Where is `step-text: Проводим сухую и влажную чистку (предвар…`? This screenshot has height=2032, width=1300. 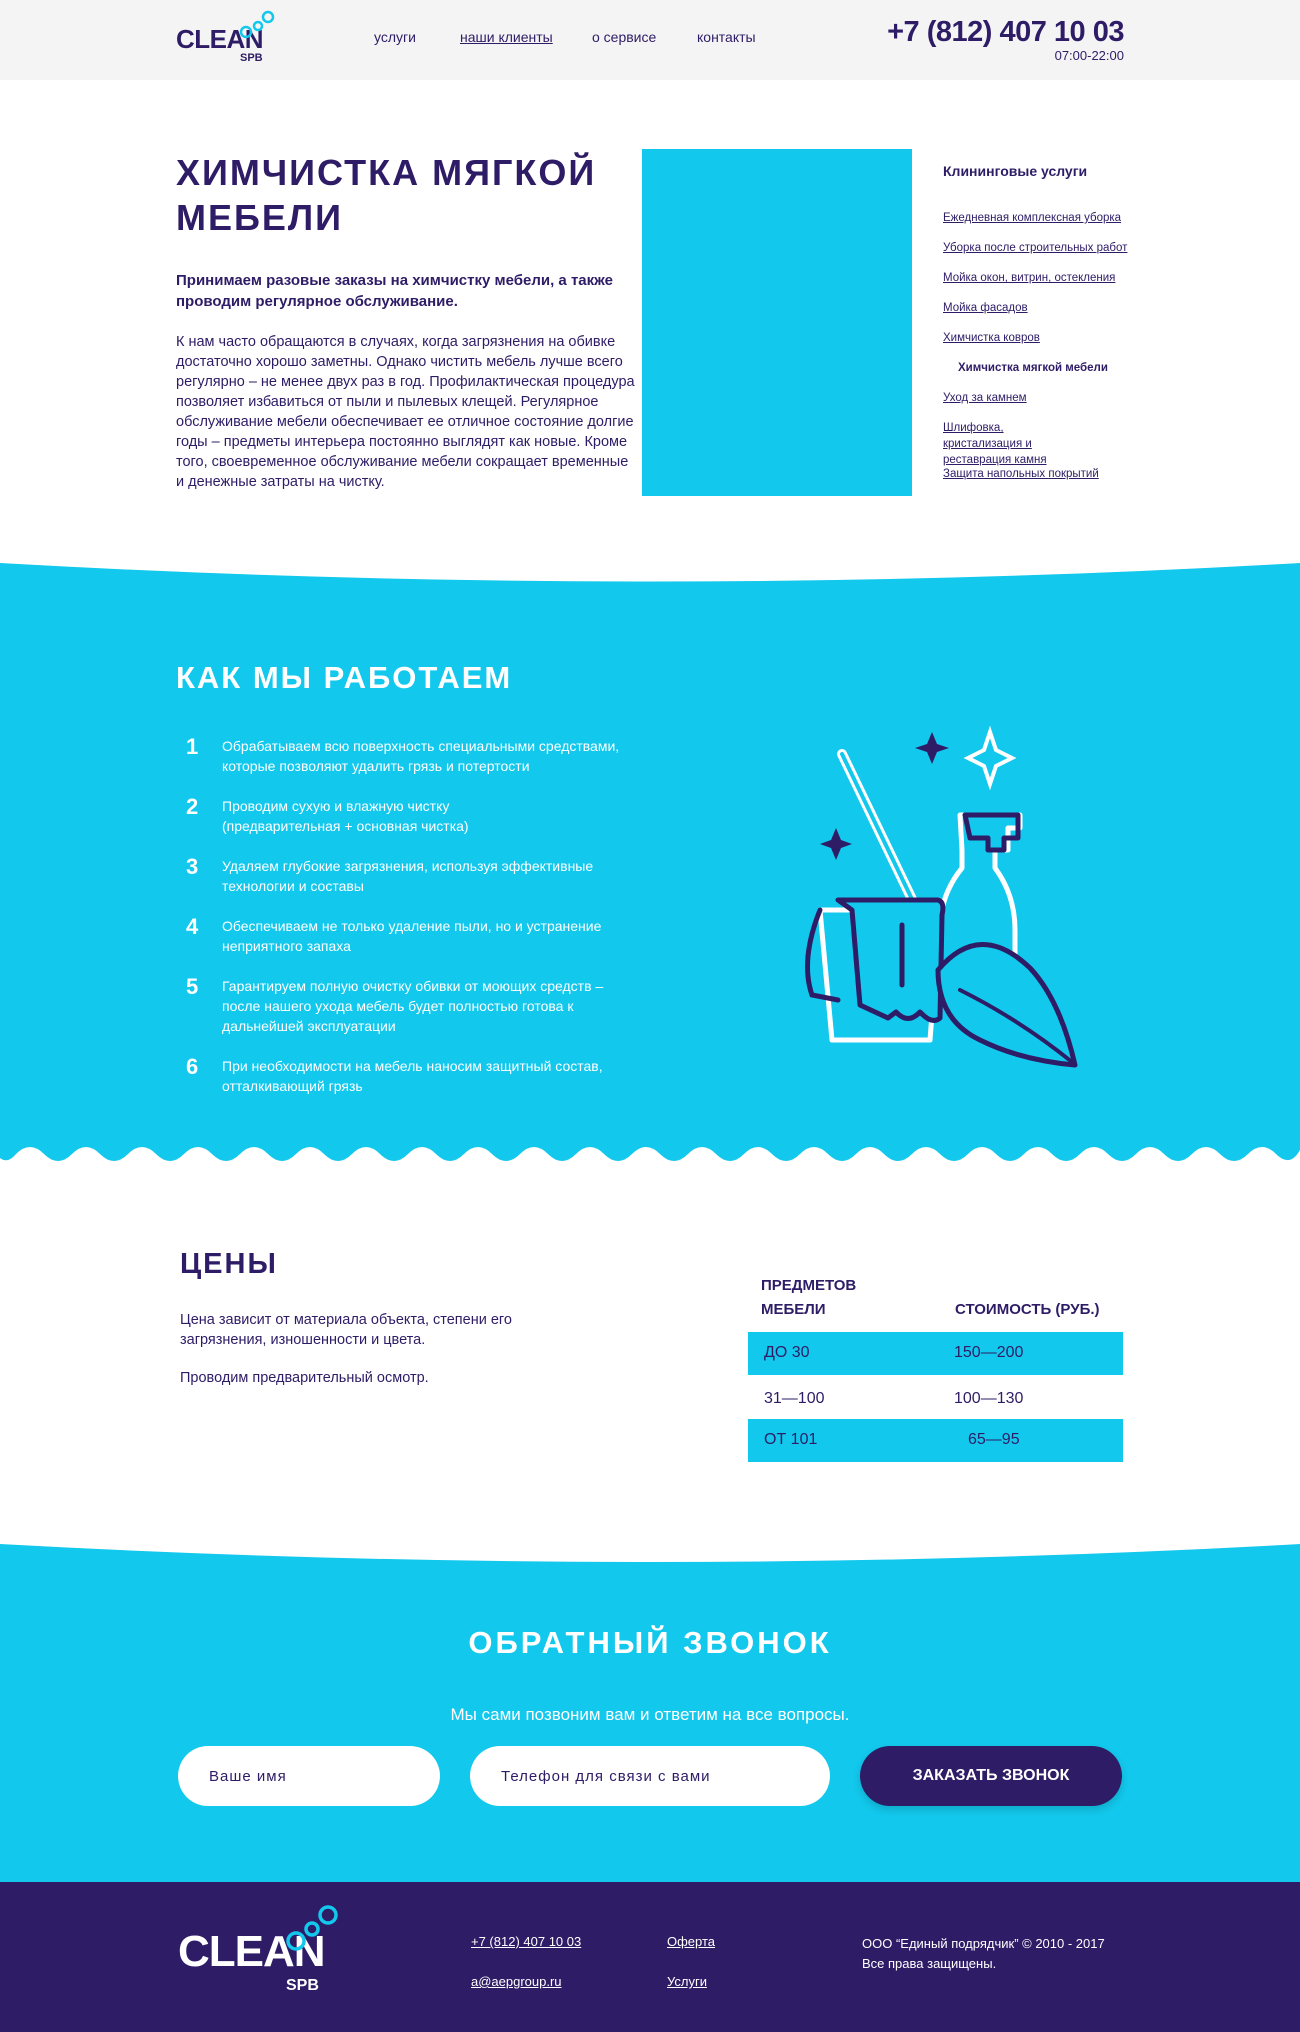
step-text: Проводим сухую и влажную чистку (предвар… is located at coordinates (345, 816).